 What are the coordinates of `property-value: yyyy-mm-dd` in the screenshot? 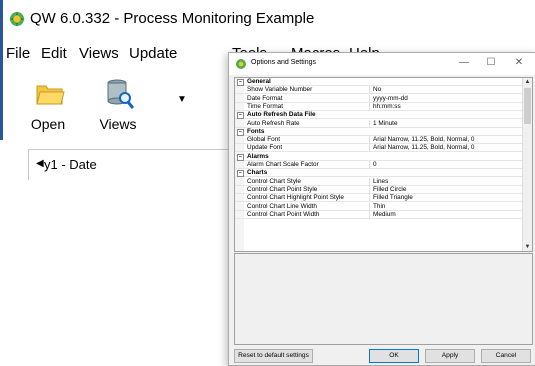 It's located at (388, 98).